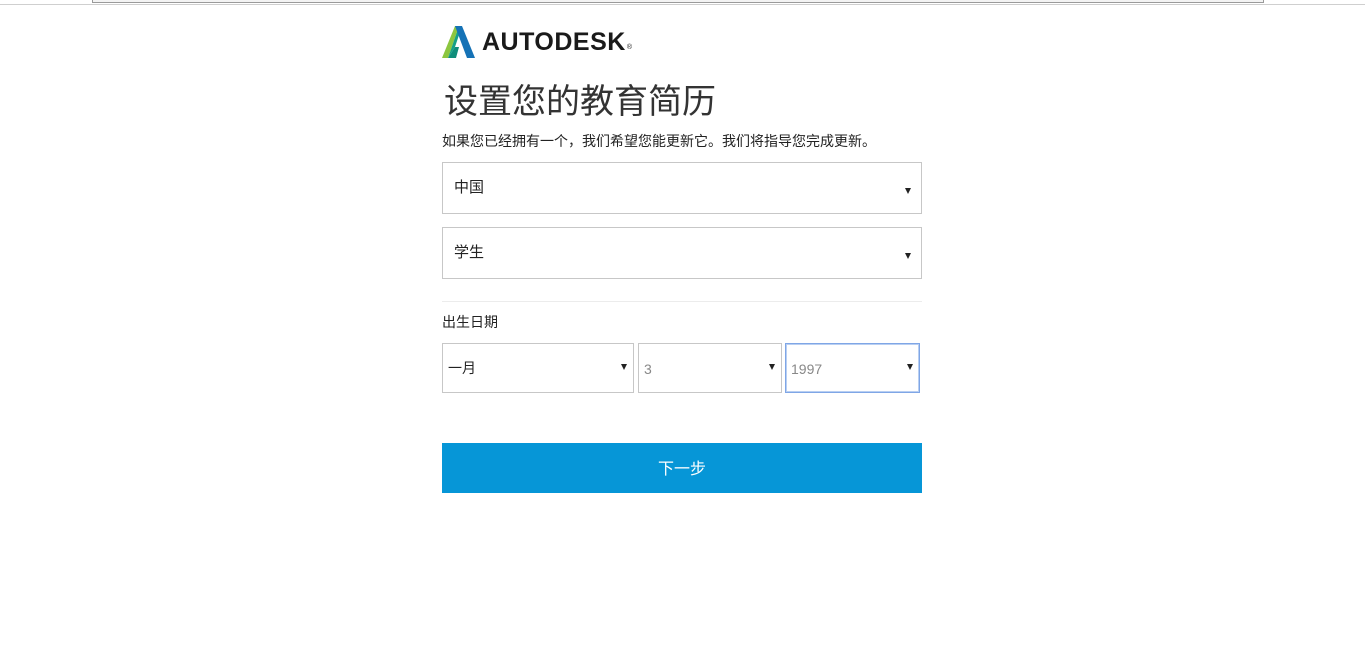 The image size is (1365, 665). What do you see at coordinates (580, 102) in the screenshot?
I see `page-title: 设置您的教育简历` at bounding box center [580, 102].